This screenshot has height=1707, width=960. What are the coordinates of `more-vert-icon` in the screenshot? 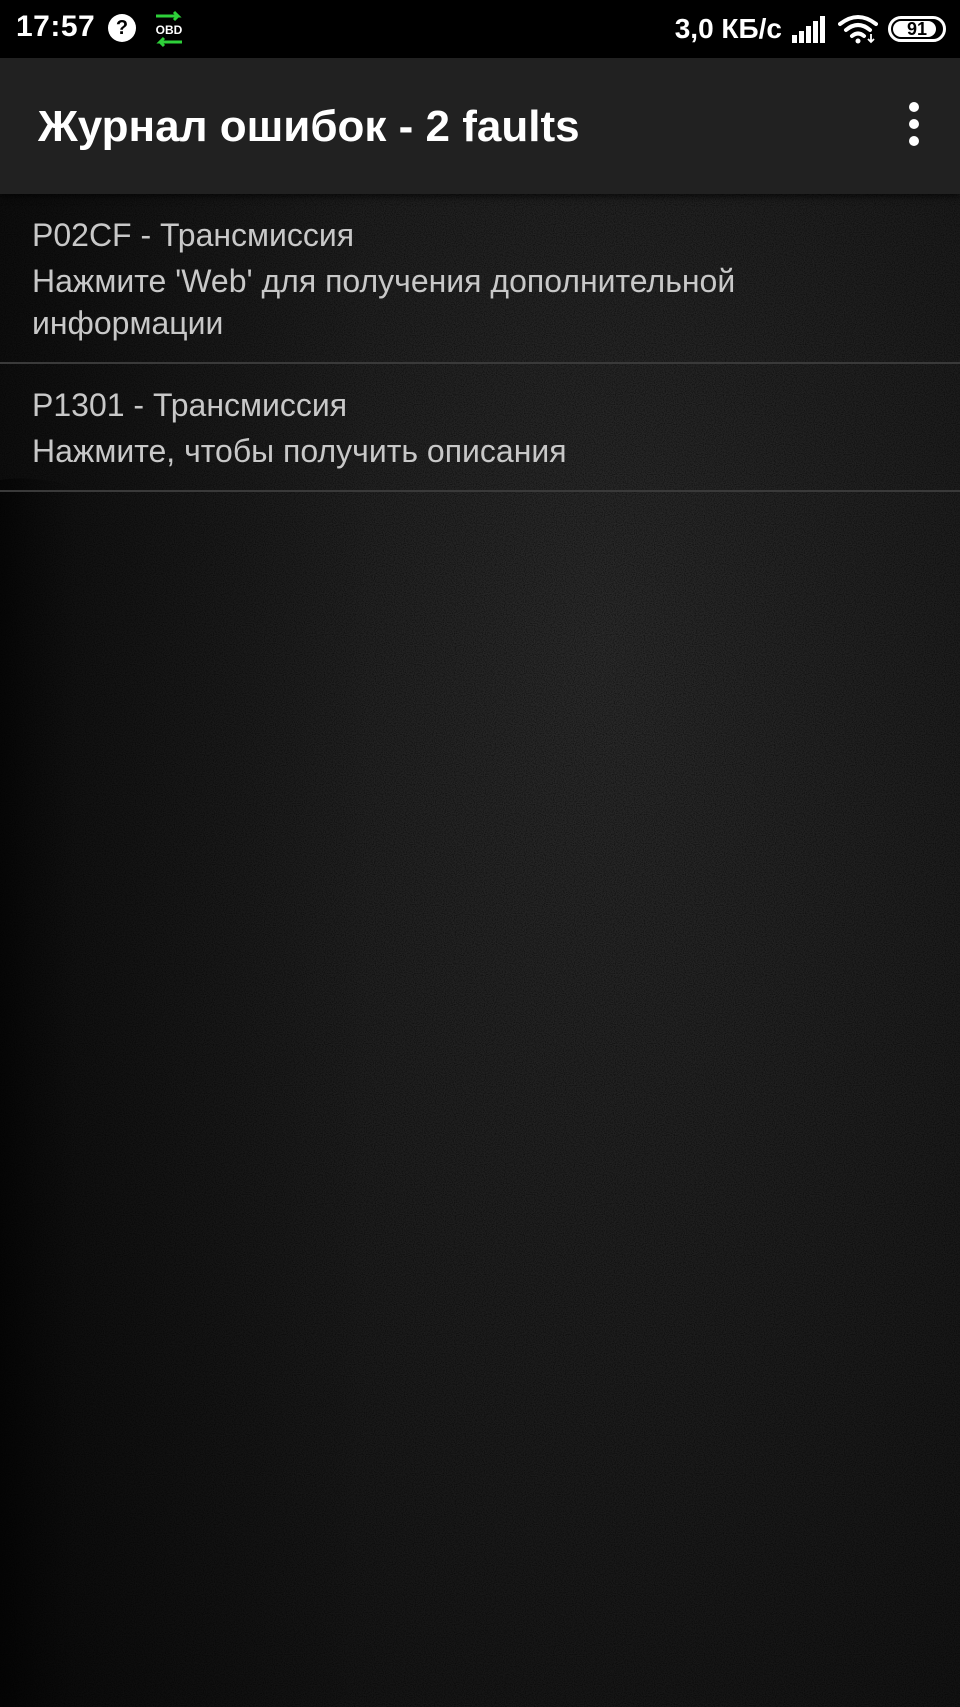 It's located at (914, 124).